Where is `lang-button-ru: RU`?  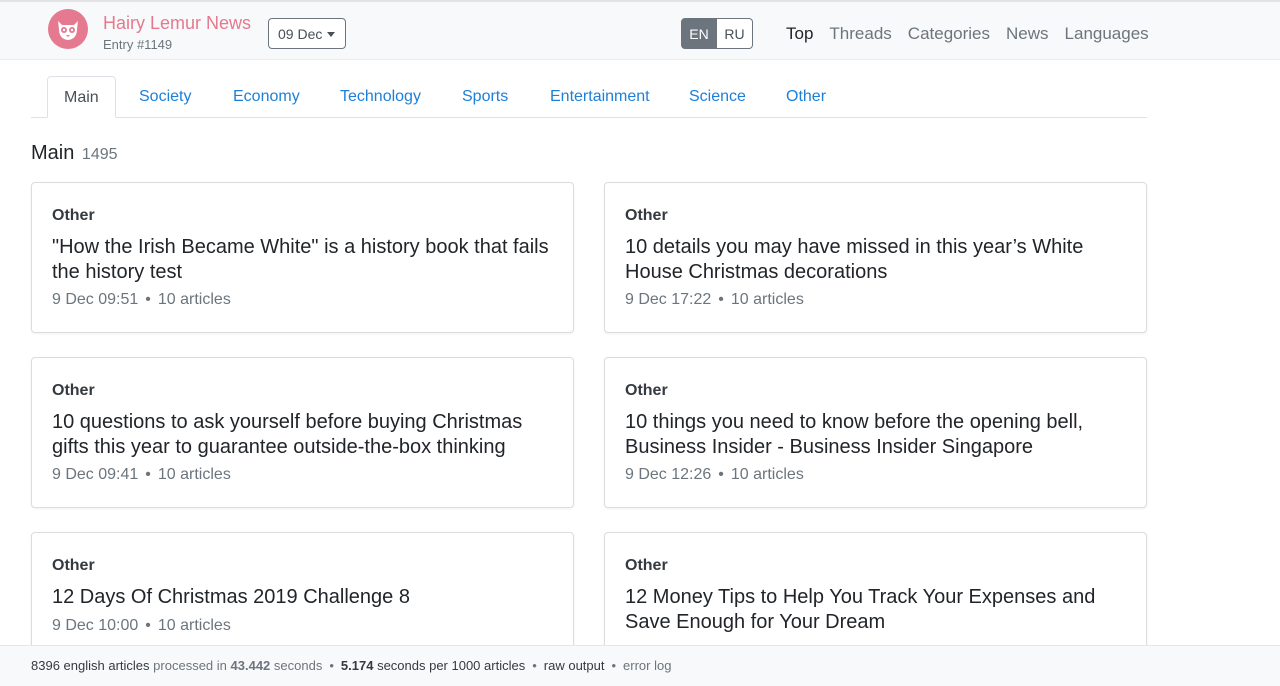 lang-button-ru: RU is located at coordinates (735, 33).